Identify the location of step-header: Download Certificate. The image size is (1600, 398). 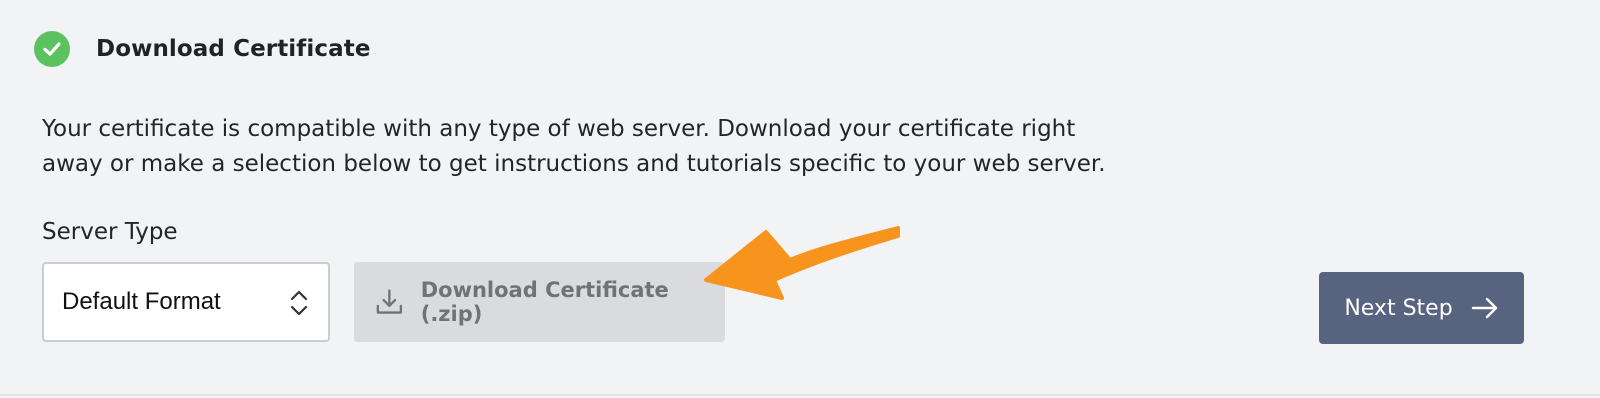
(202, 49).